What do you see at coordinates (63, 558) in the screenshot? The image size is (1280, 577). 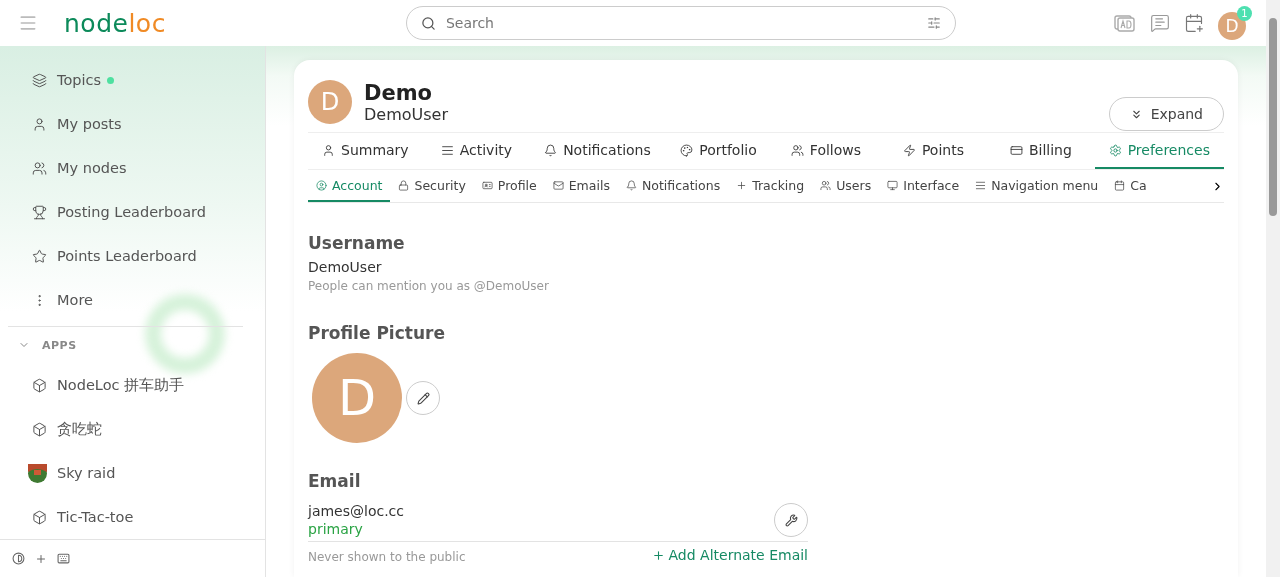 I see `keyboard-icon` at bounding box center [63, 558].